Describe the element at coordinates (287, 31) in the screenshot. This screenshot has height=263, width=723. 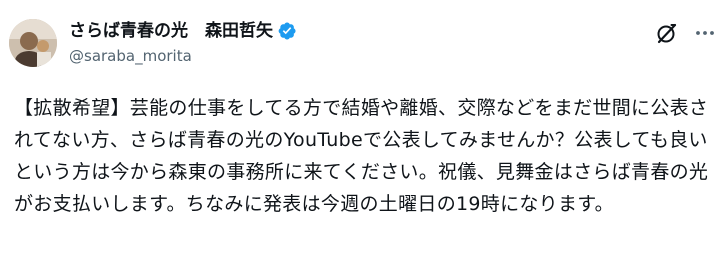
I see `verified-badge-icon` at that location.